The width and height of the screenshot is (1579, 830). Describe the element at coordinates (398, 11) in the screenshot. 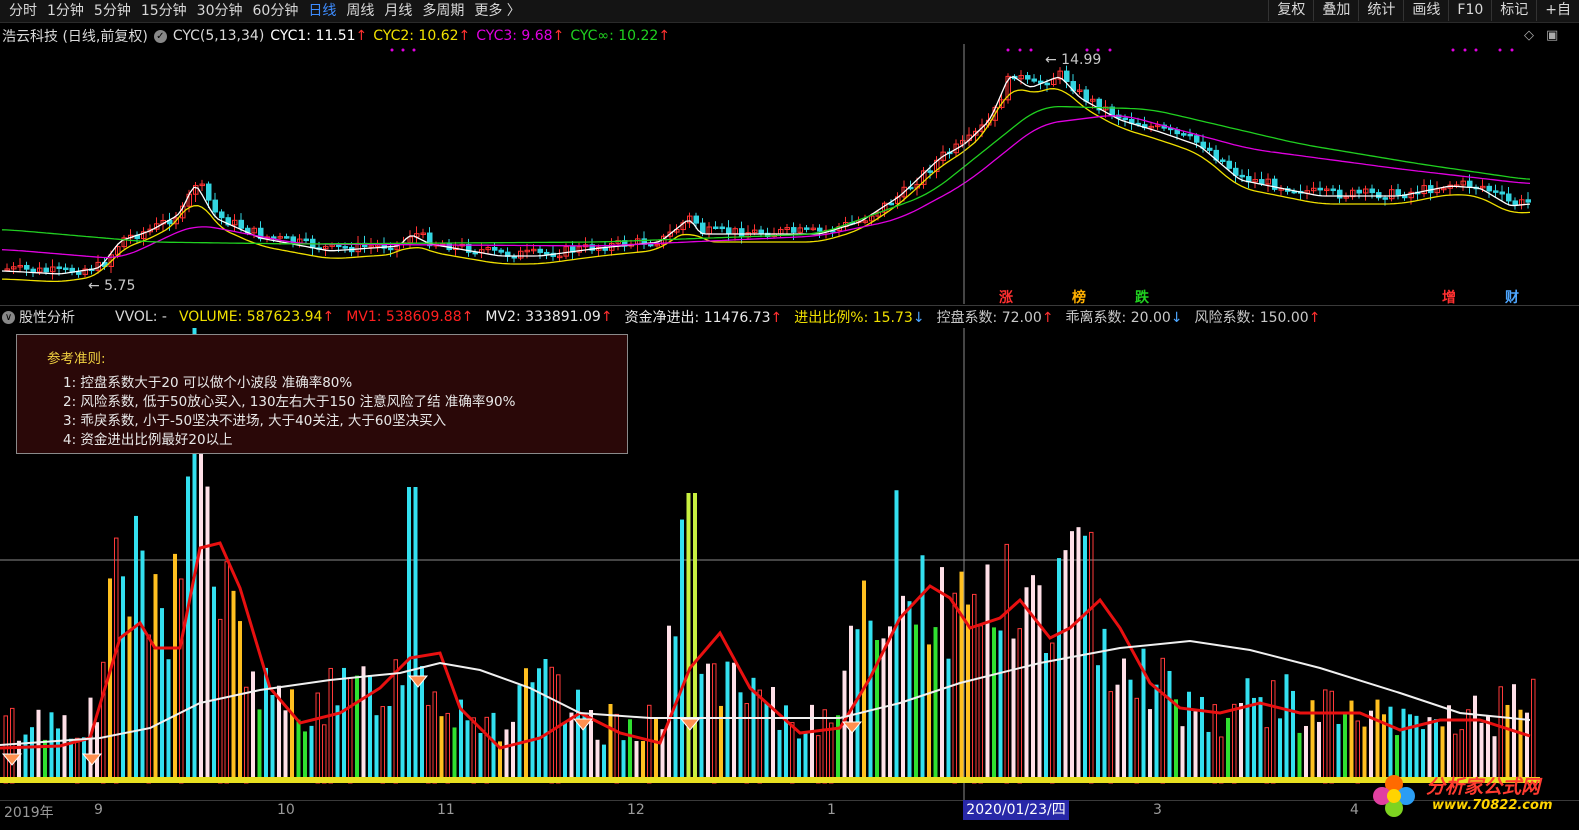

I see `period-tab: 月线` at that location.